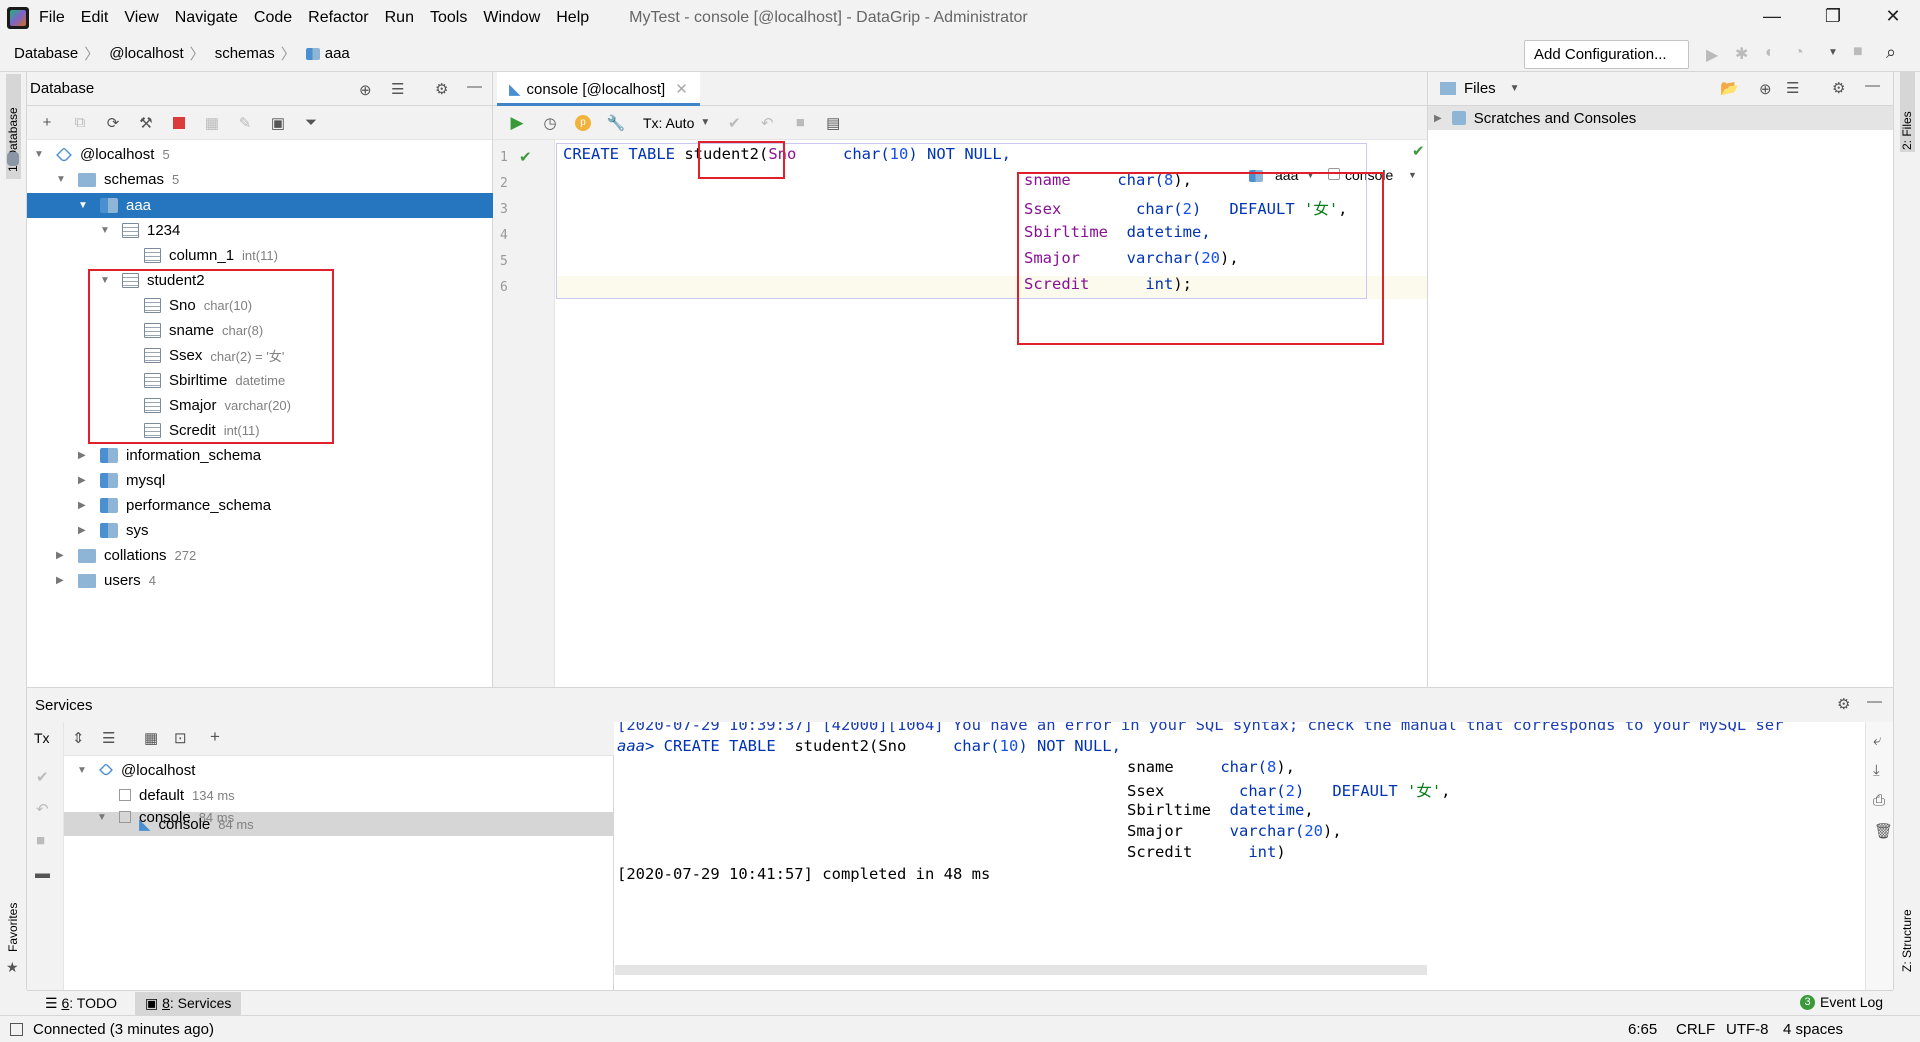  Describe the element at coordinates (42, 738) in the screenshot. I see `tx-icon: Tx` at that location.